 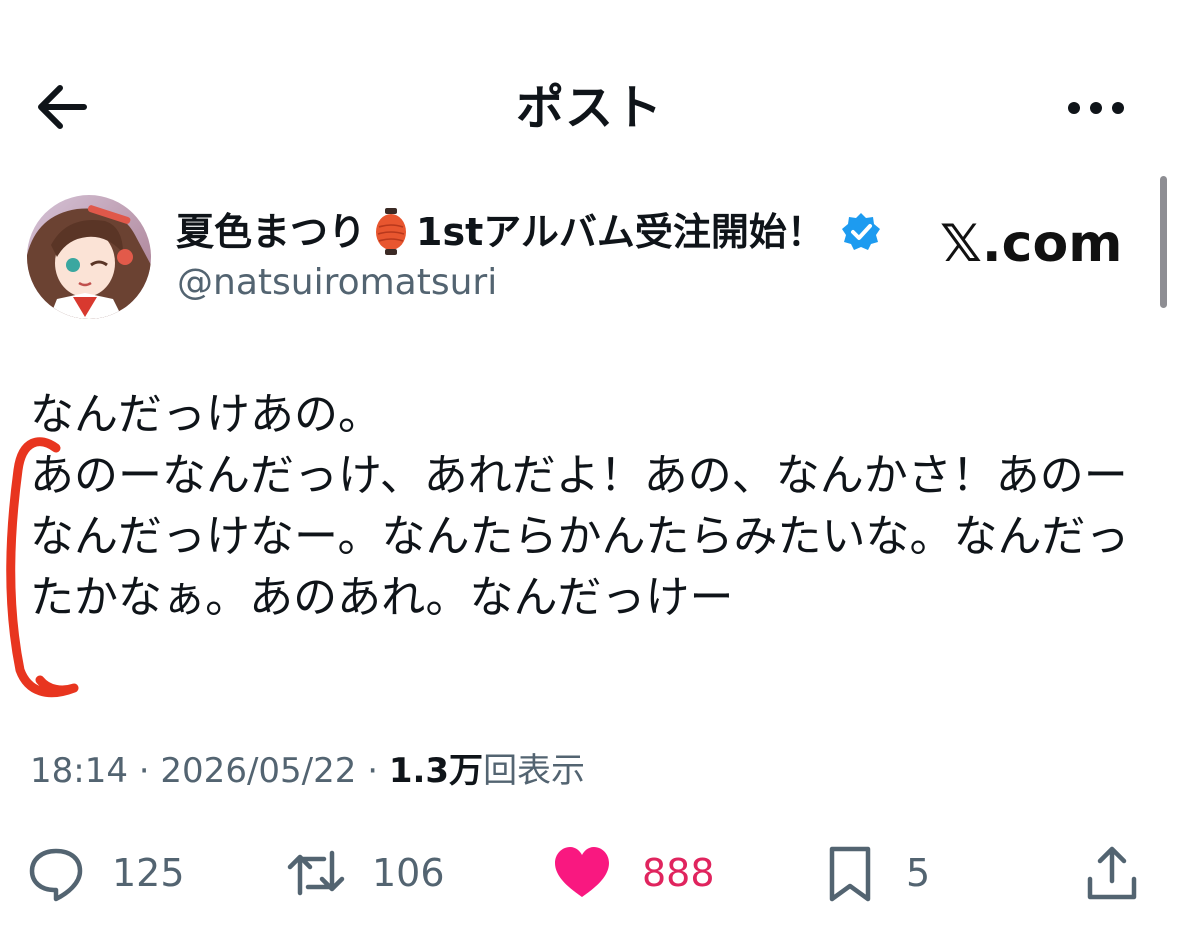 What do you see at coordinates (582, 872) in the screenshot?
I see `heart-icon` at bounding box center [582, 872].